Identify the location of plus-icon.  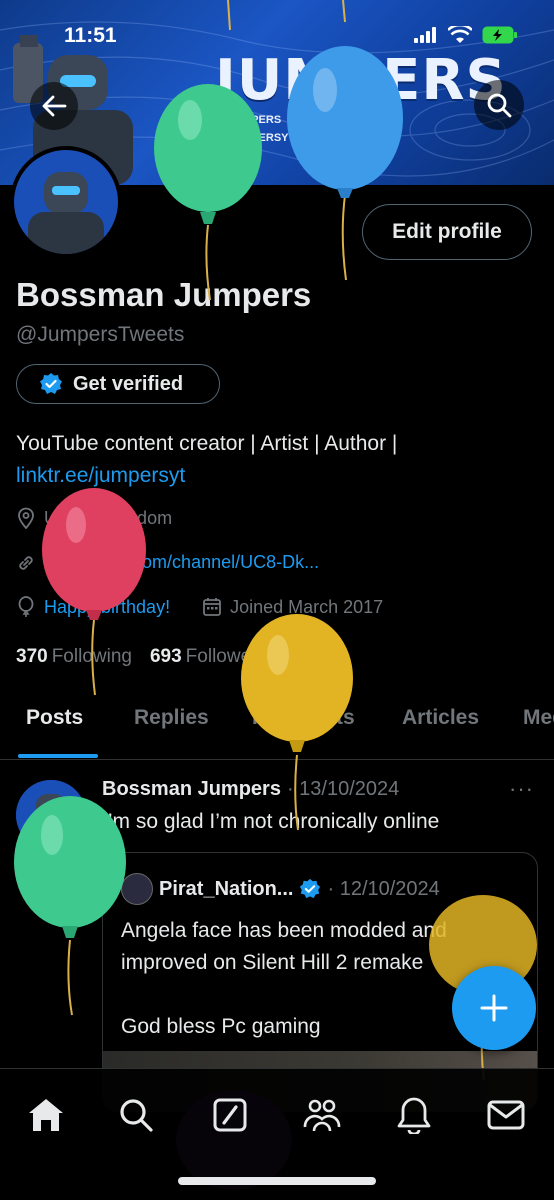
(494, 1008).